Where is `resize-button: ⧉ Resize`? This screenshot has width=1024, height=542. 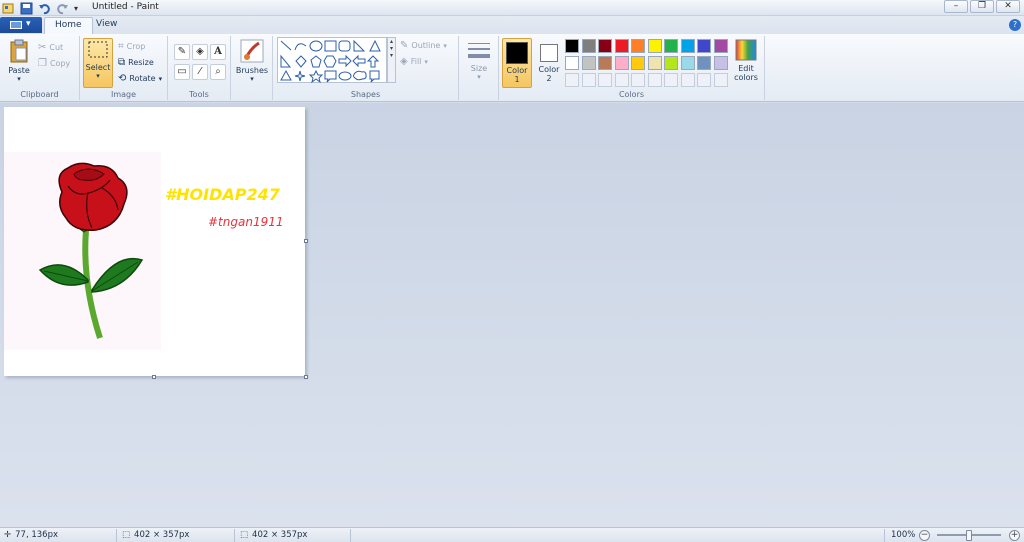 resize-button: ⧉ Resize is located at coordinates (136, 62).